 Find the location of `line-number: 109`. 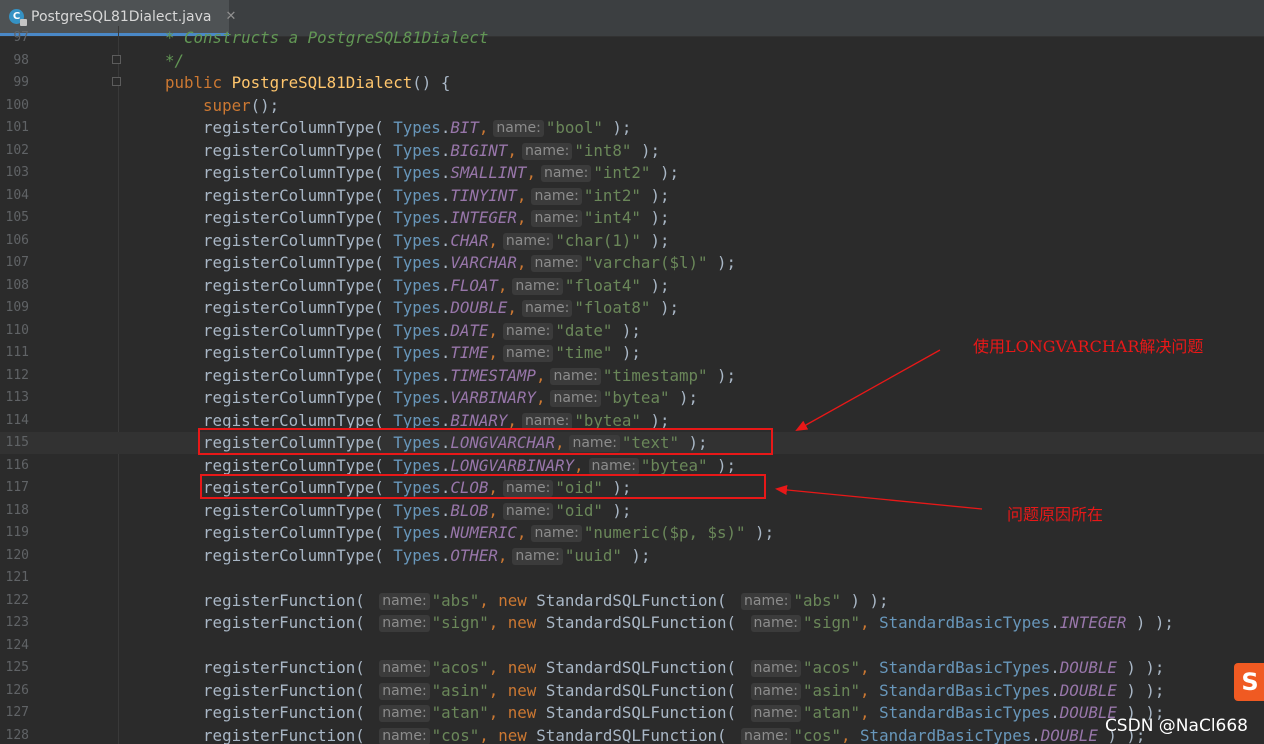

line-number: 109 is located at coordinates (14, 308).